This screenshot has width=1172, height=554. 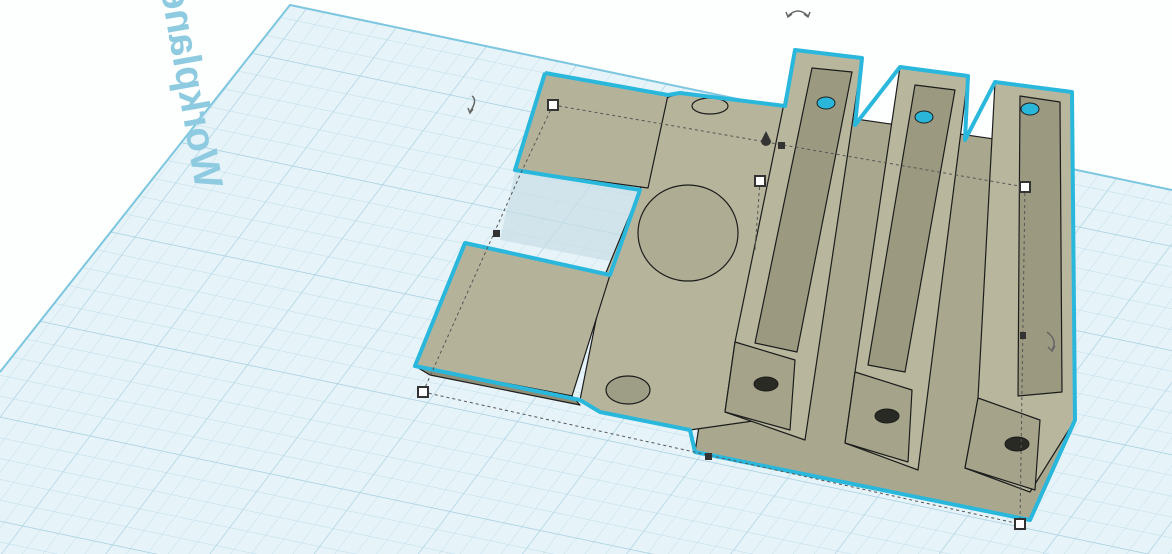 What do you see at coordinates (798, 14) in the screenshot?
I see `rotate-arrow-icon` at bounding box center [798, 14].